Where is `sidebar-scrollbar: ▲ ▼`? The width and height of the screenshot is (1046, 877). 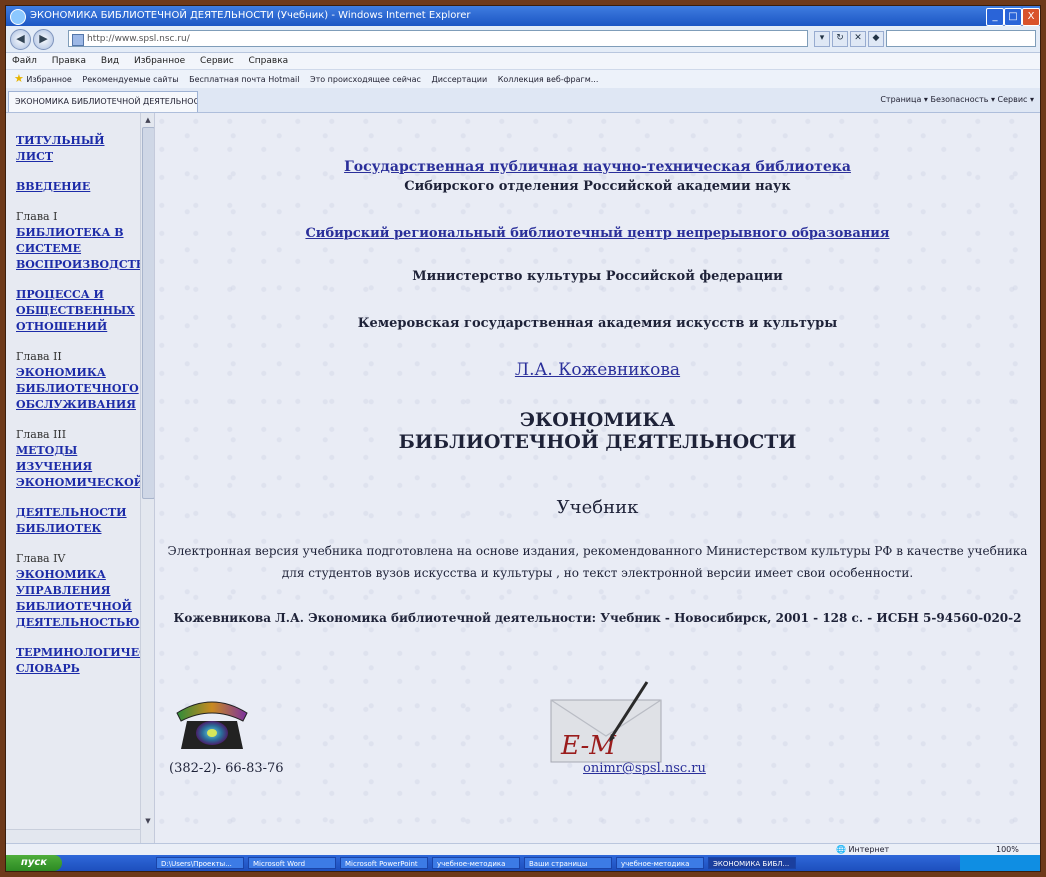
sidebar-scrollbar: ▲ ▼ is located at coordinates (147, 478).